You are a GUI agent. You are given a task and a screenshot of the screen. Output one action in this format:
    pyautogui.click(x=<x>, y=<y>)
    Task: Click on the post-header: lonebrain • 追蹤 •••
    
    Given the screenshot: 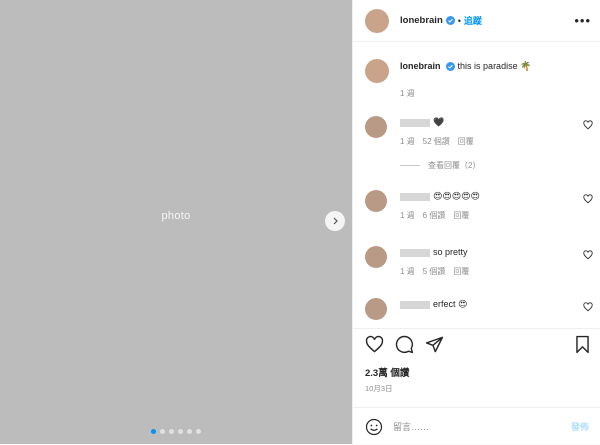 What is the action you would take?
    pyautogui.click(x=476, y=21)
    